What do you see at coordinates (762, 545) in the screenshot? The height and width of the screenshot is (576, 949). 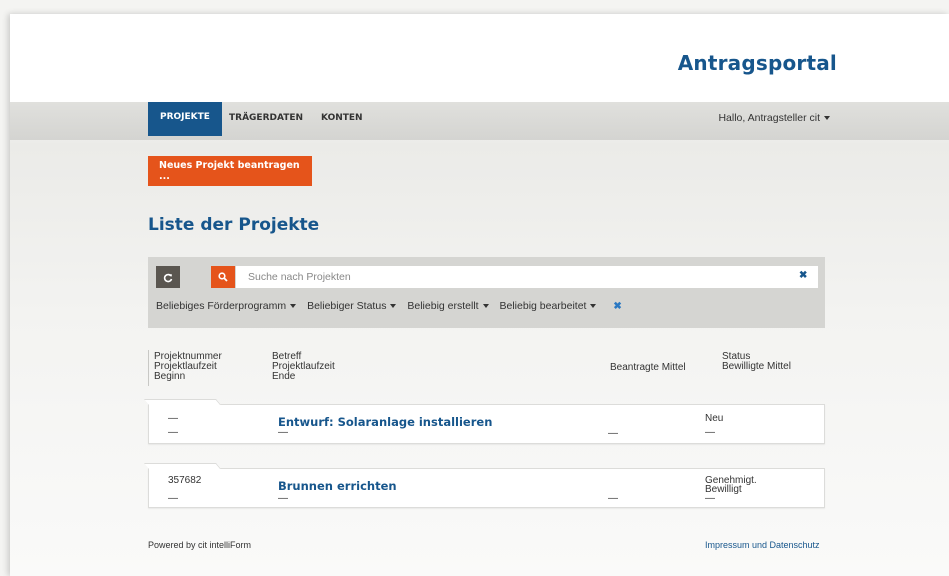 I see `footer-legal-link: Impressum und Datenschutz` at bounding box center [762, 545].